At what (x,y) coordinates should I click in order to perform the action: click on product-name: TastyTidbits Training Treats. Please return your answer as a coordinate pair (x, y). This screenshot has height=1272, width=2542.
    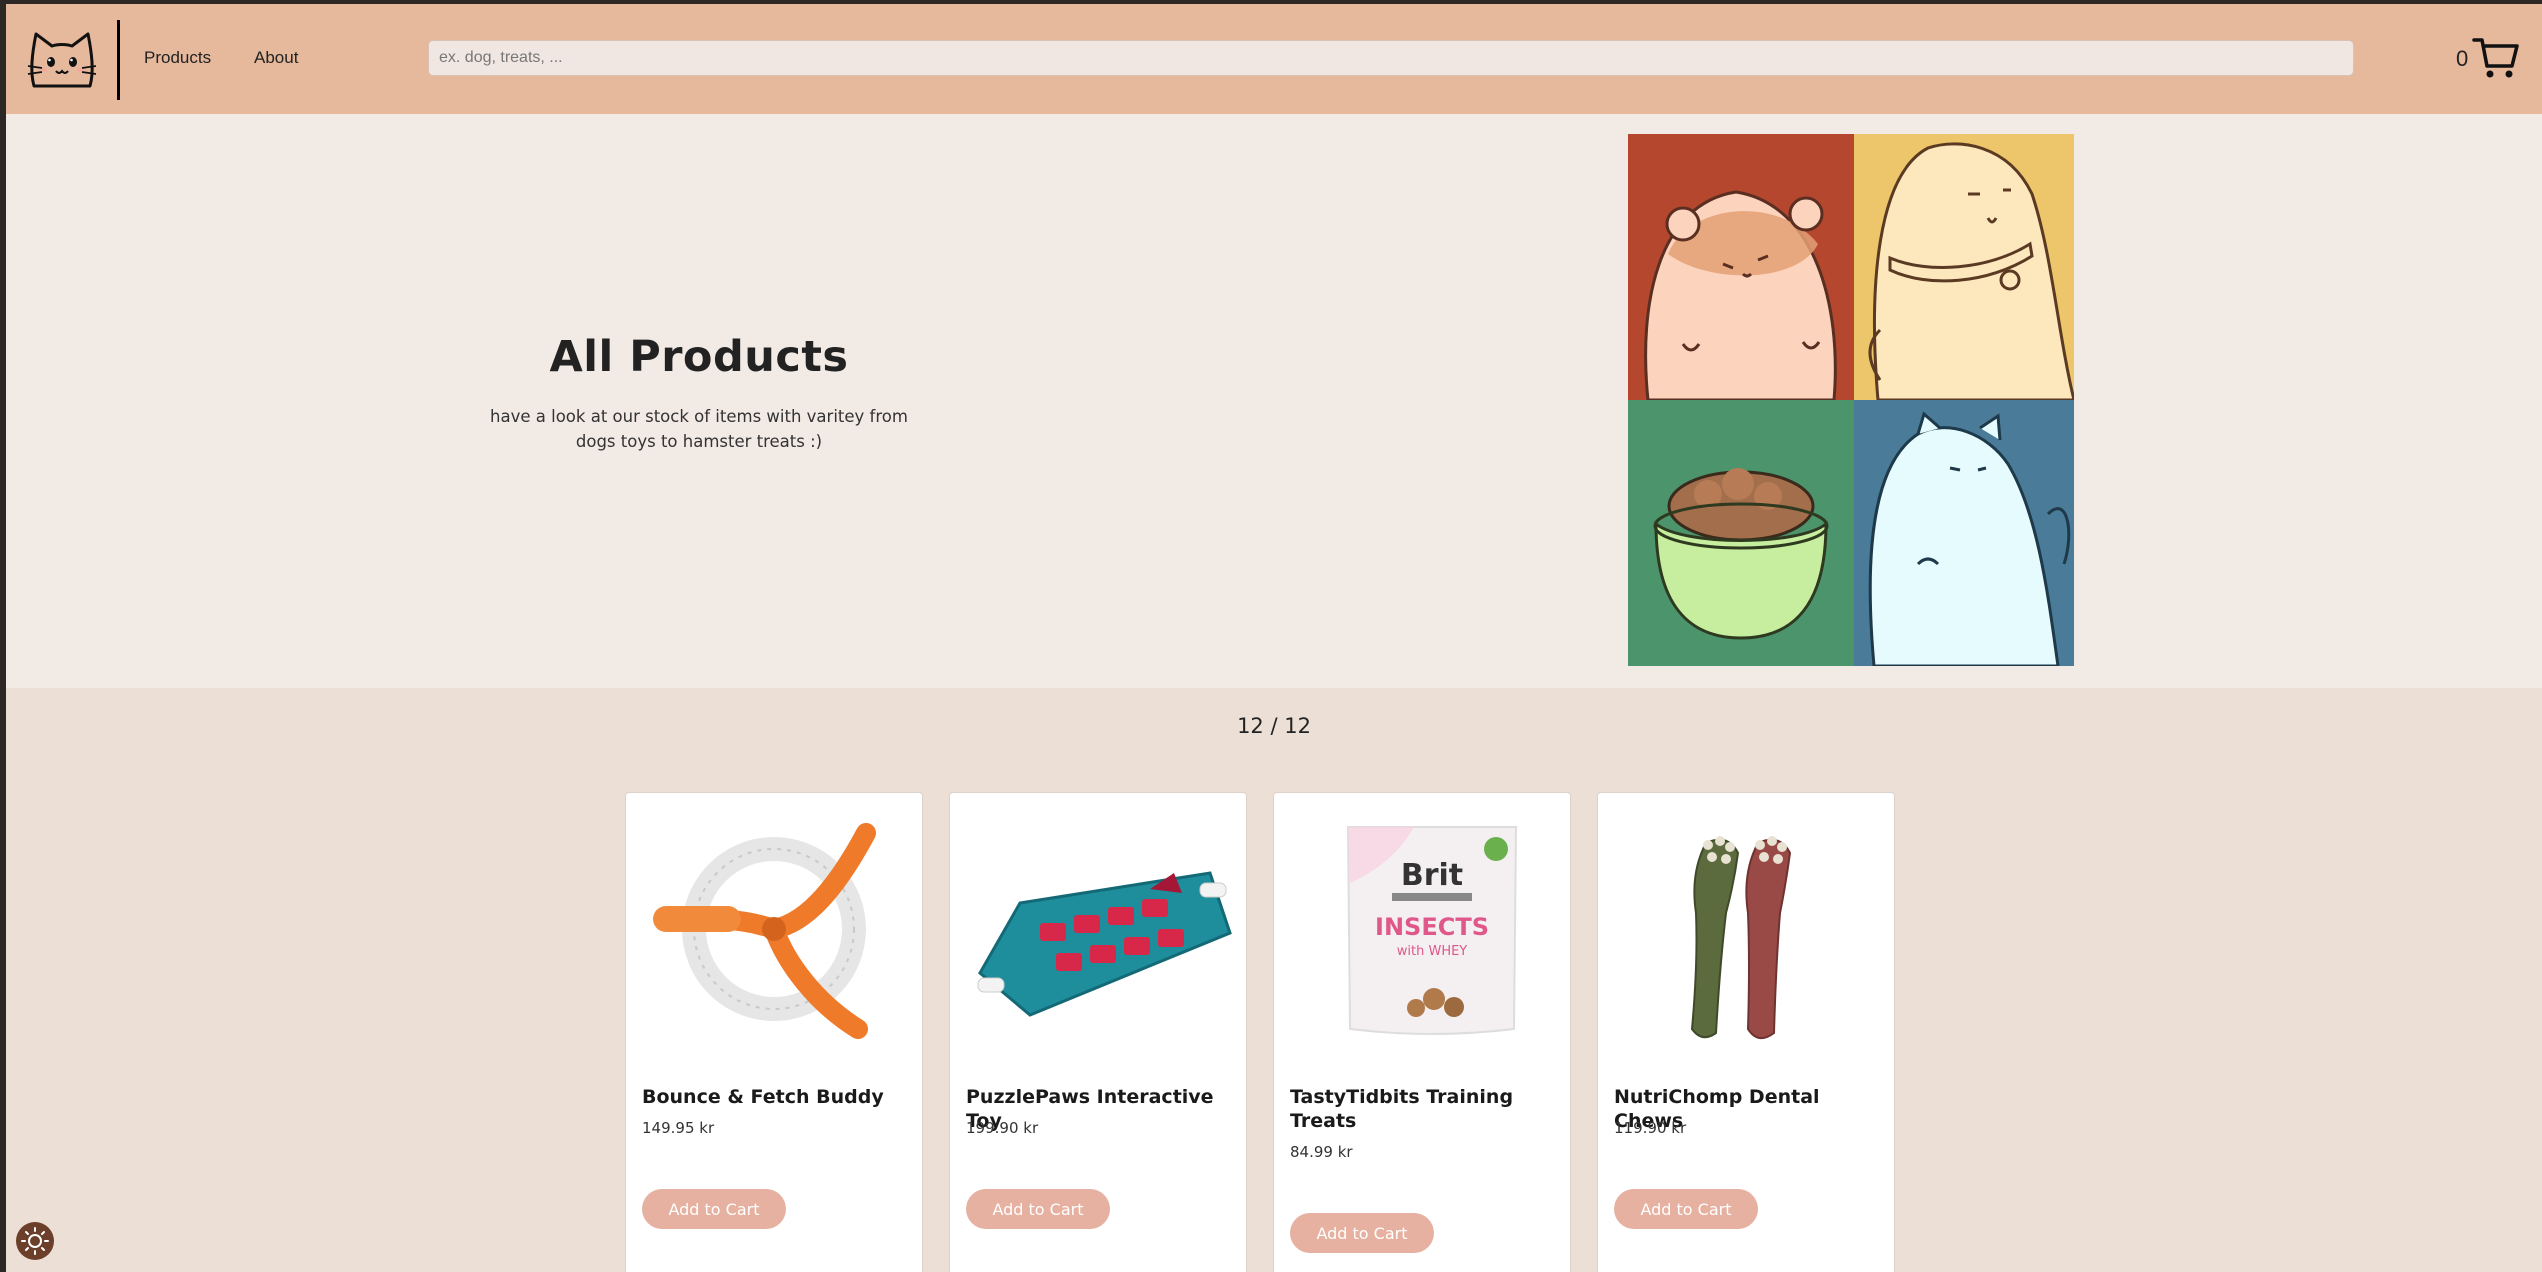
    Looking at the image, I should click on (1425, 1109).